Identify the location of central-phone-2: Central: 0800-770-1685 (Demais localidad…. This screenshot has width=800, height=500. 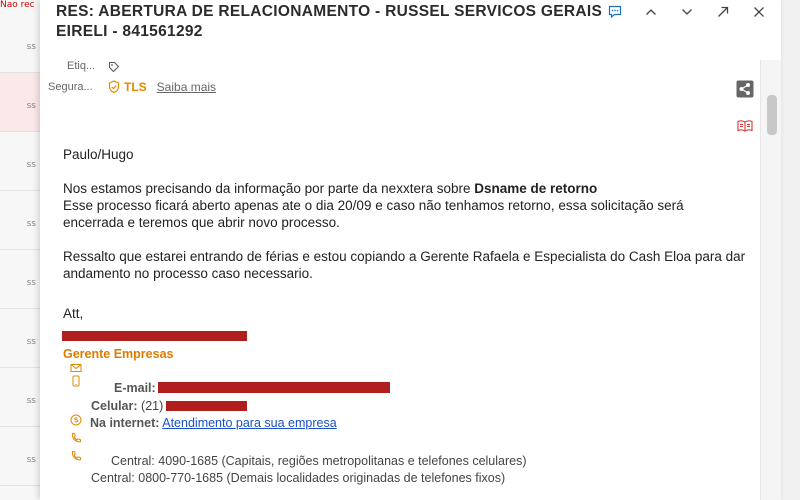
(298, 478).